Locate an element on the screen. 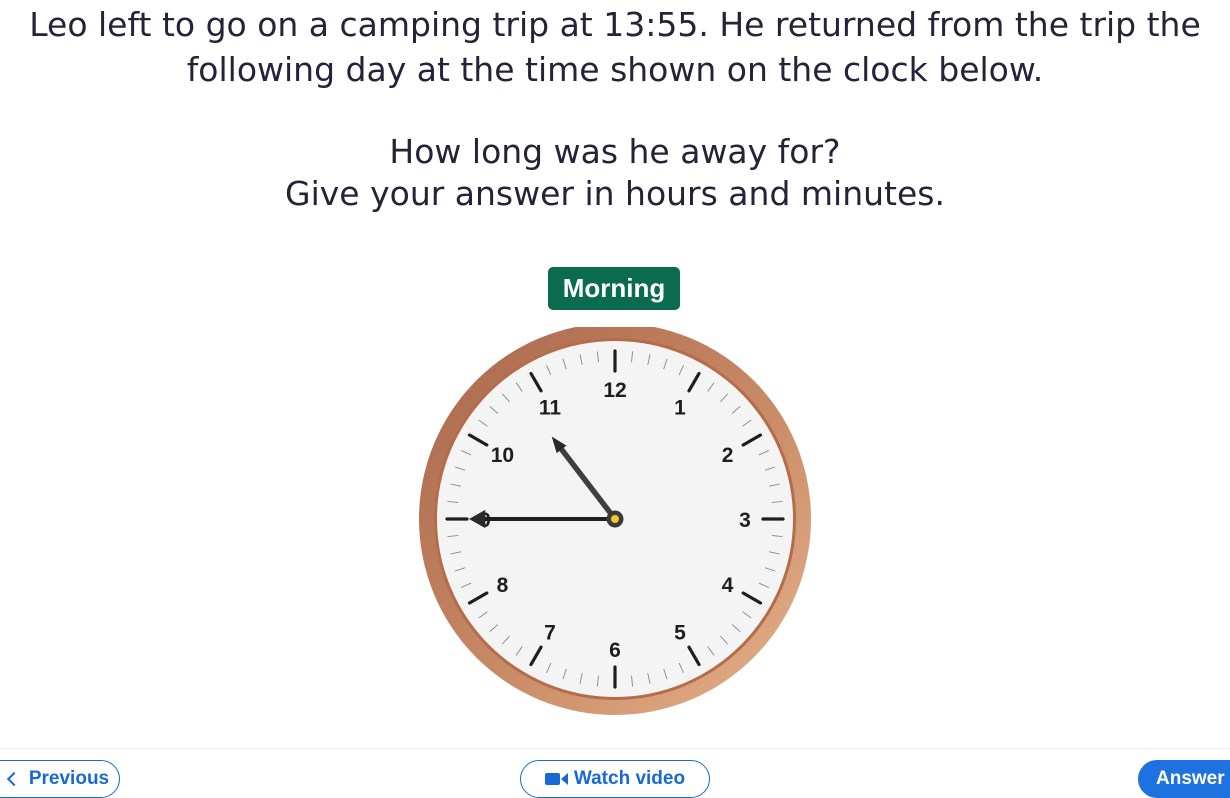  previous-button: Previous is located at coordinates (60, 779).